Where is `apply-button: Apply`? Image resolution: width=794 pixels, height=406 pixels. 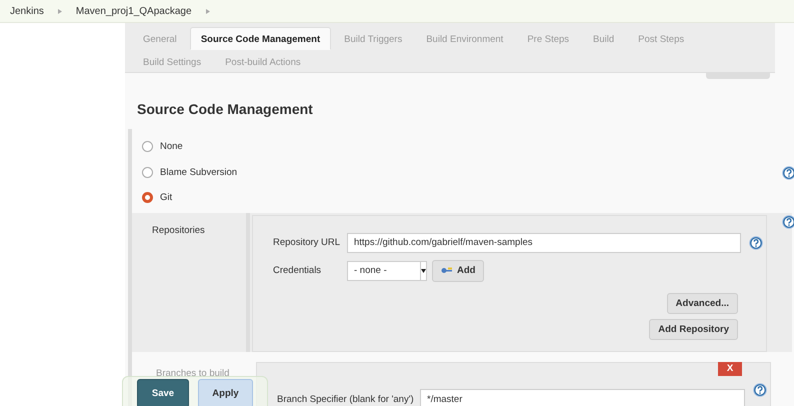 apply-button: Apply is located at coordinates (225, 392).